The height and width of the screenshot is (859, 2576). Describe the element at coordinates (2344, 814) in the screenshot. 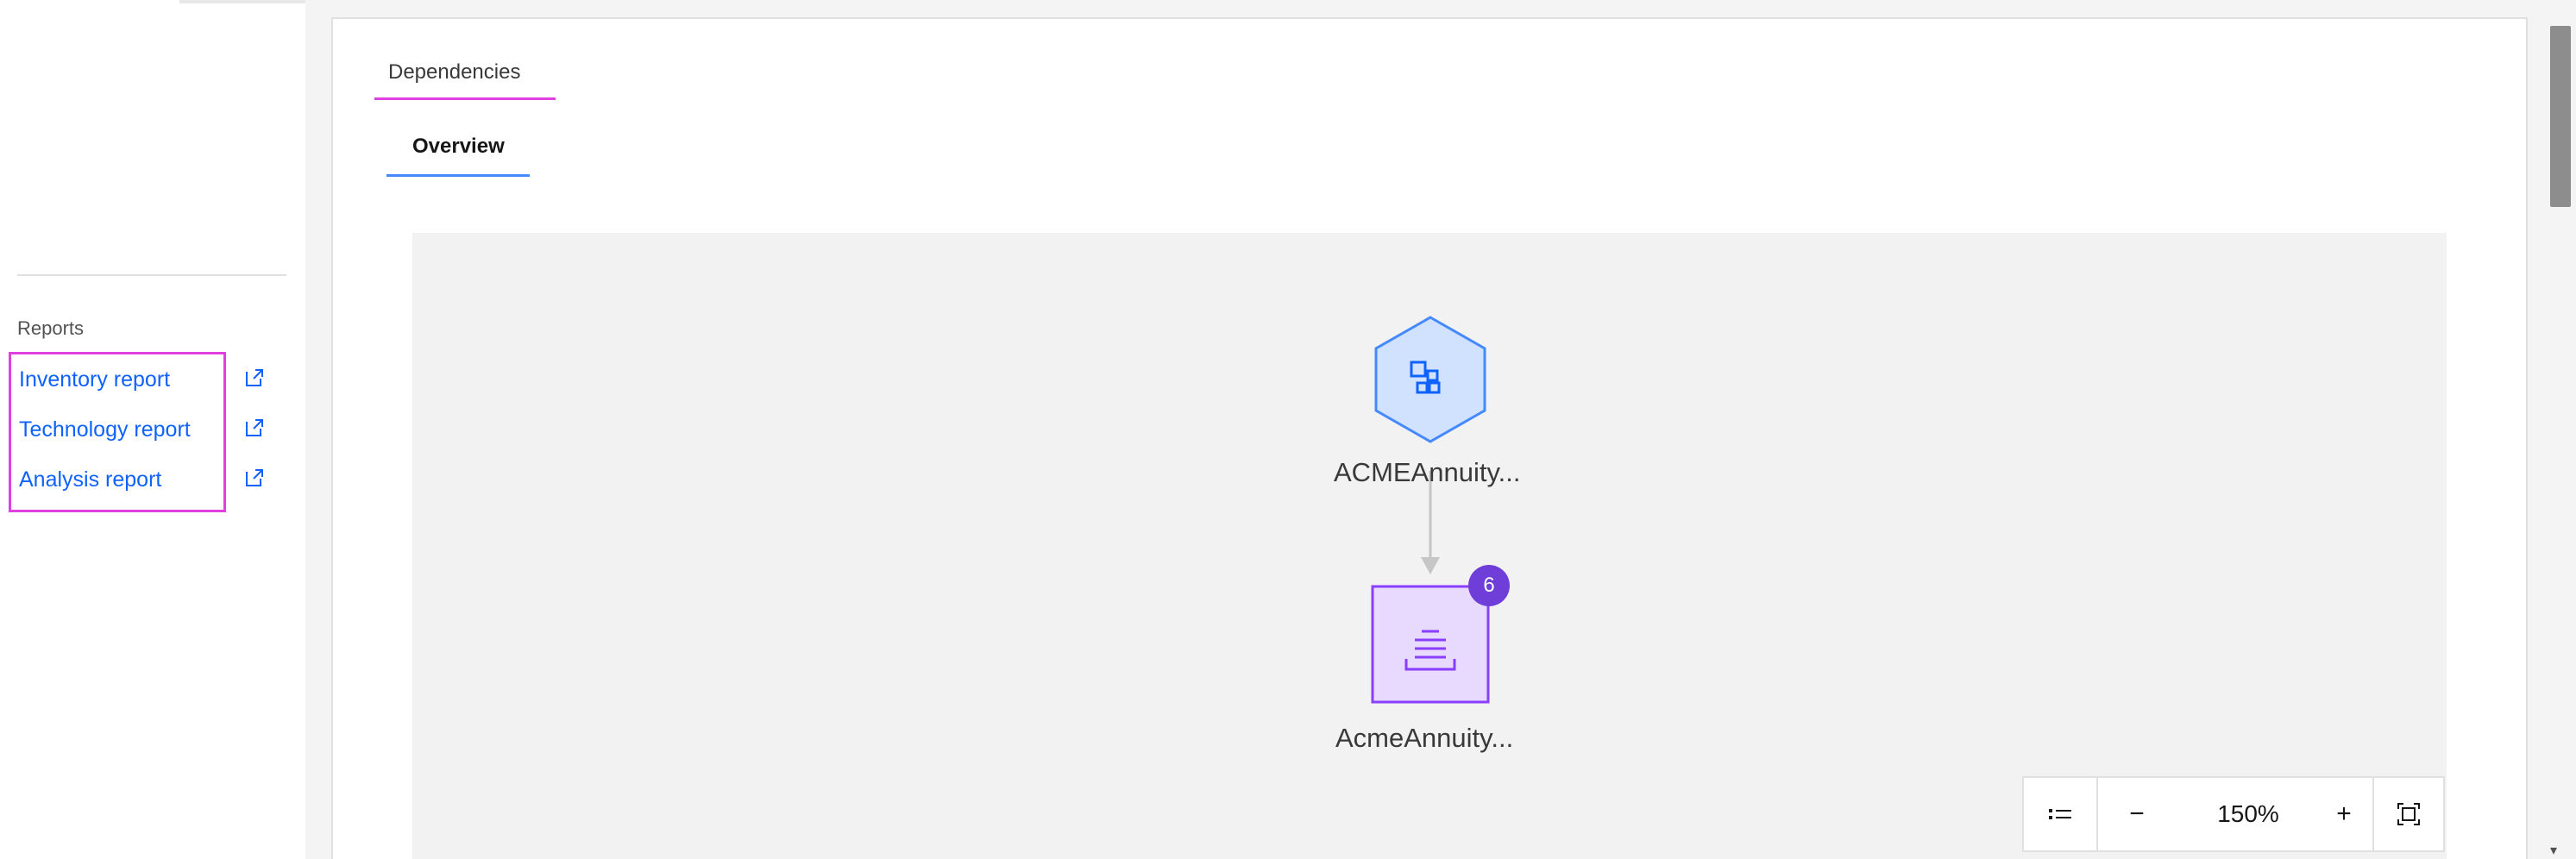

I see `zoom-in-button: +` at that location.